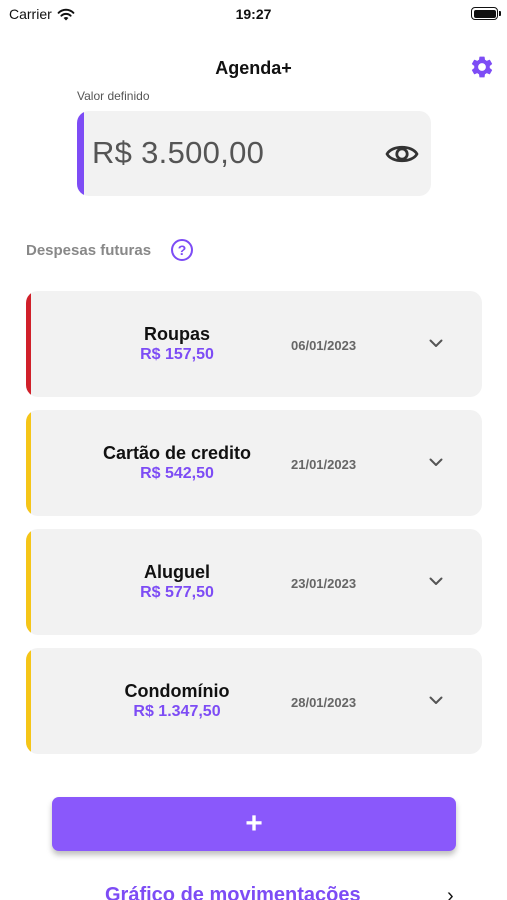  Describe the element at coordinates (178, 152) in the screenshot. I see `balance-value: R$ 3.500,00` at that location.